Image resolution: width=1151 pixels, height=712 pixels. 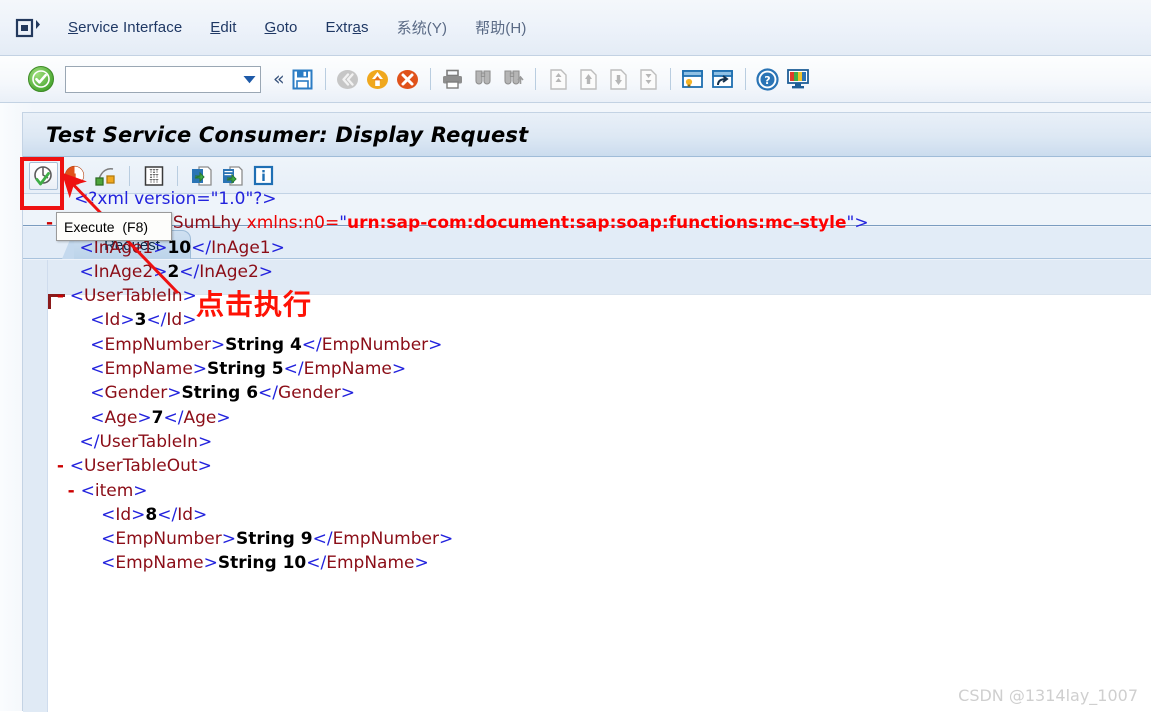 I want to click on menu-label-system: 系统(Y), so click(x=422, y=28).